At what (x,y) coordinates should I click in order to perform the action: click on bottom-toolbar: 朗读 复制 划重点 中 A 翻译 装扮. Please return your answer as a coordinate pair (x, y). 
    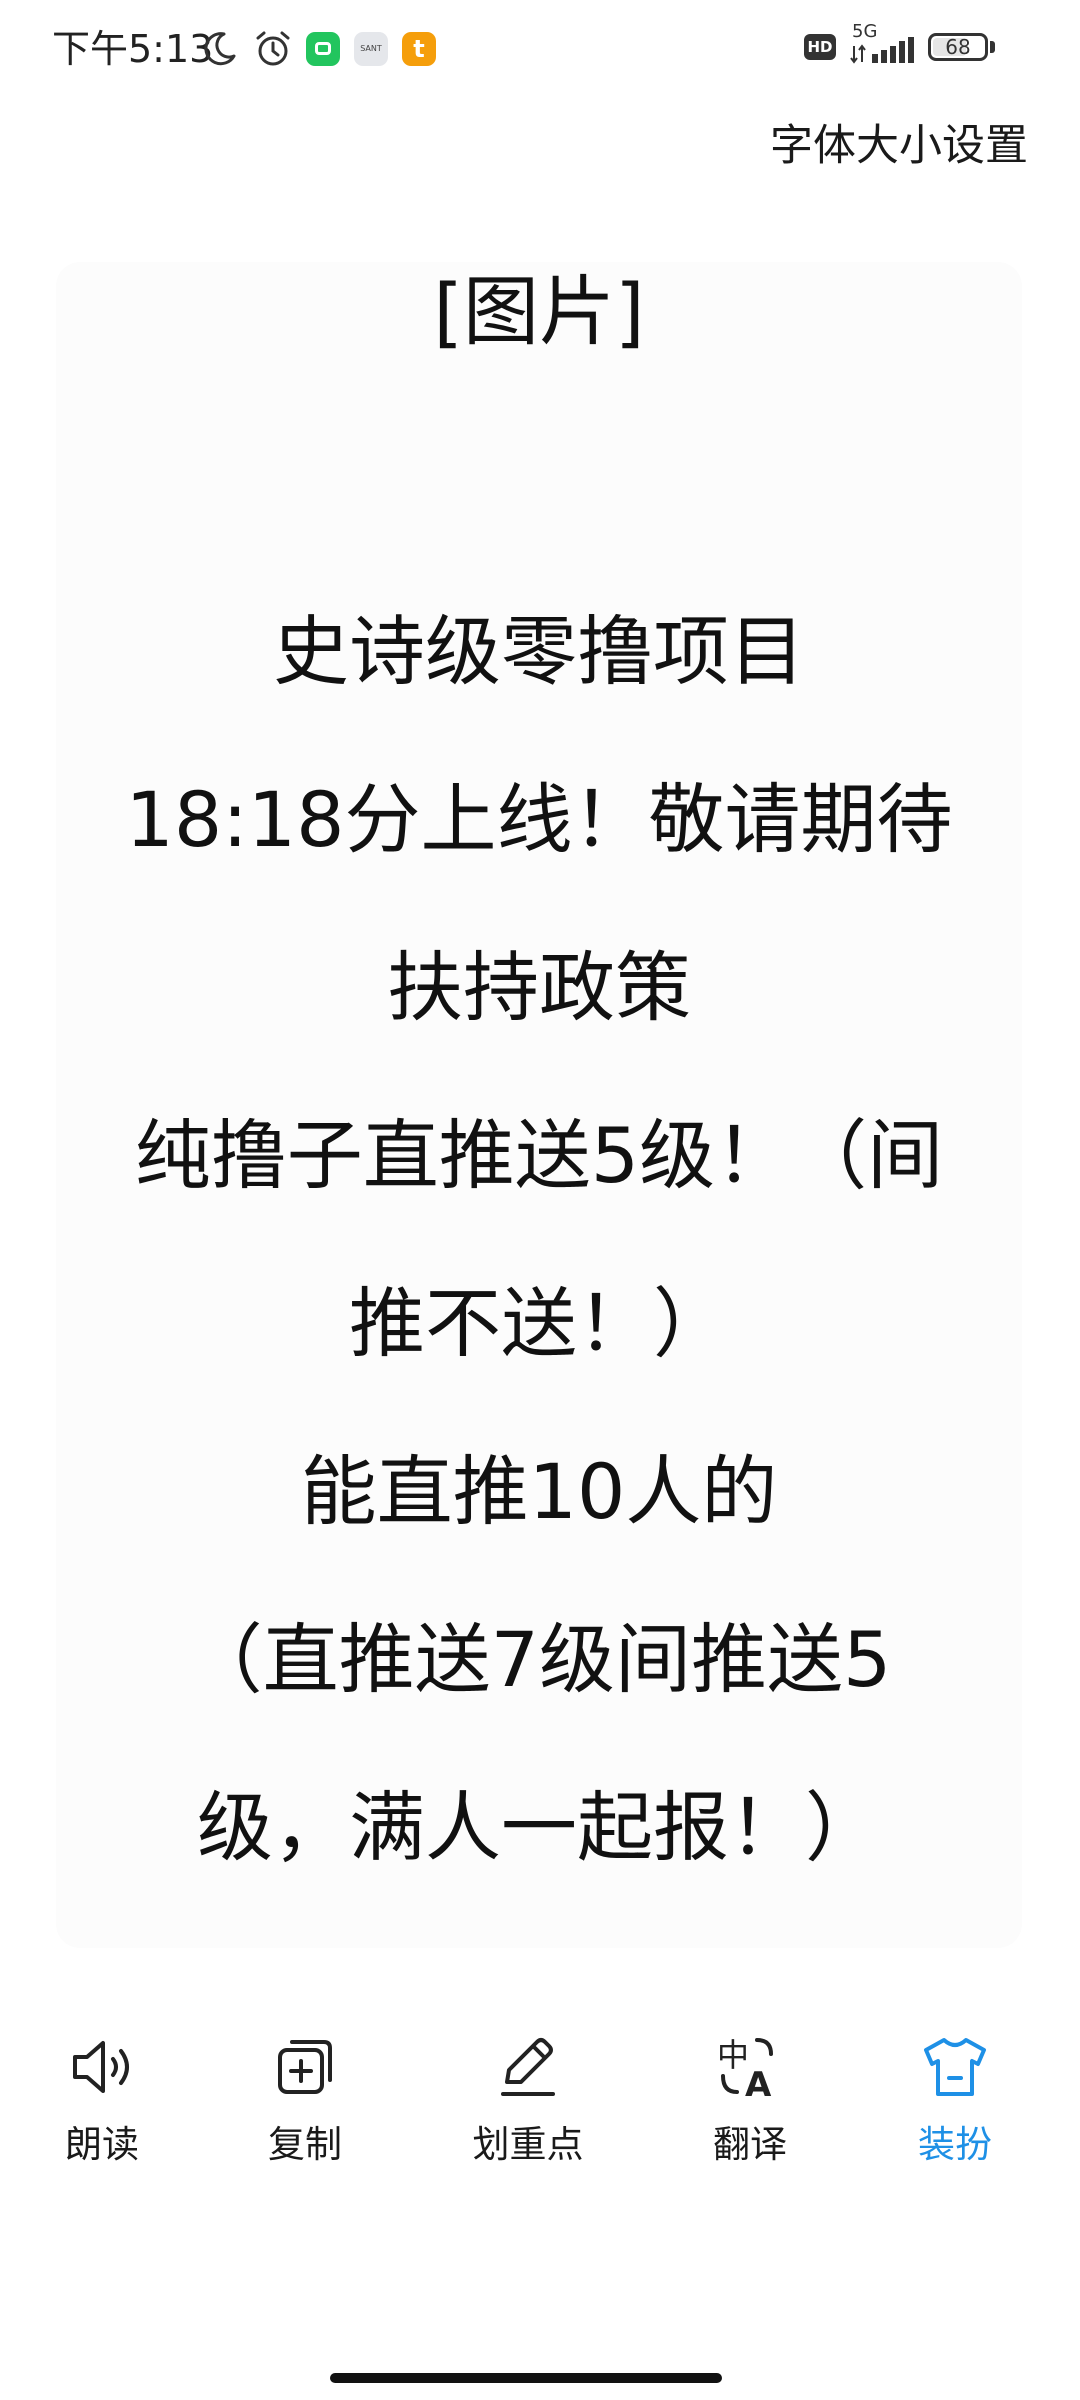
    Looking at the image, I should click on (540, 2125).